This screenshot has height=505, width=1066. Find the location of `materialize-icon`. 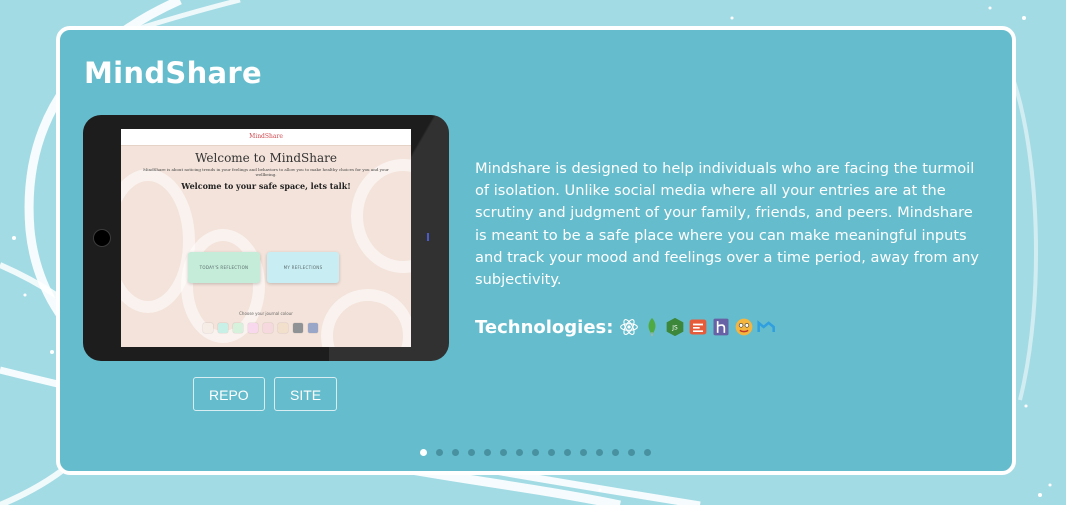

materialize-icon is located at coordinates (766, 326).